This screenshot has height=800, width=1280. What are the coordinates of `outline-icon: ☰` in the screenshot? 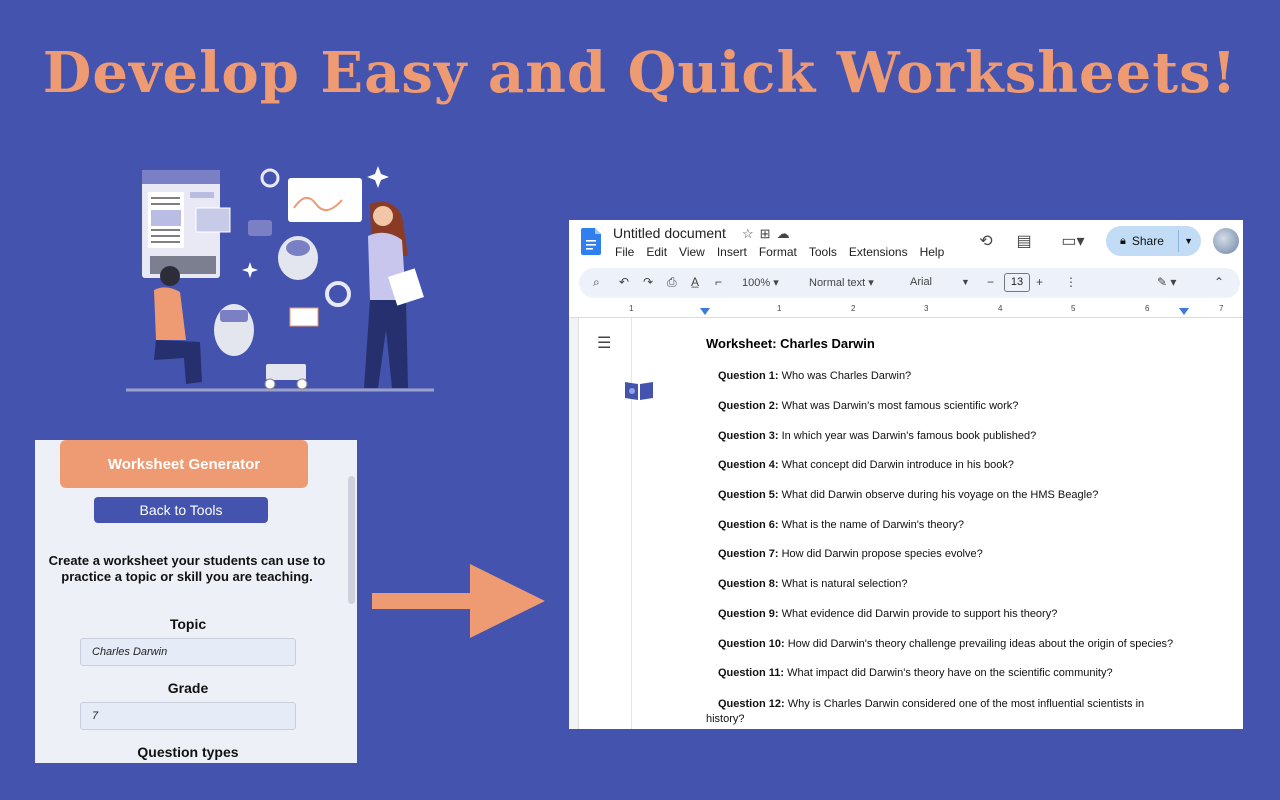 It's located at (604, 343).